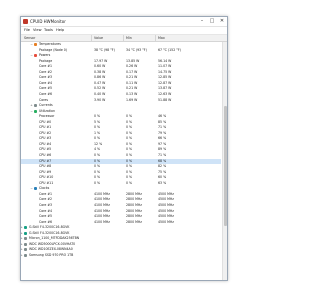 This screenshot has height=296, width=320. I want to click on tree-row: Package 17.97 W 13.85 W 56.14 W, so click(121, 61).